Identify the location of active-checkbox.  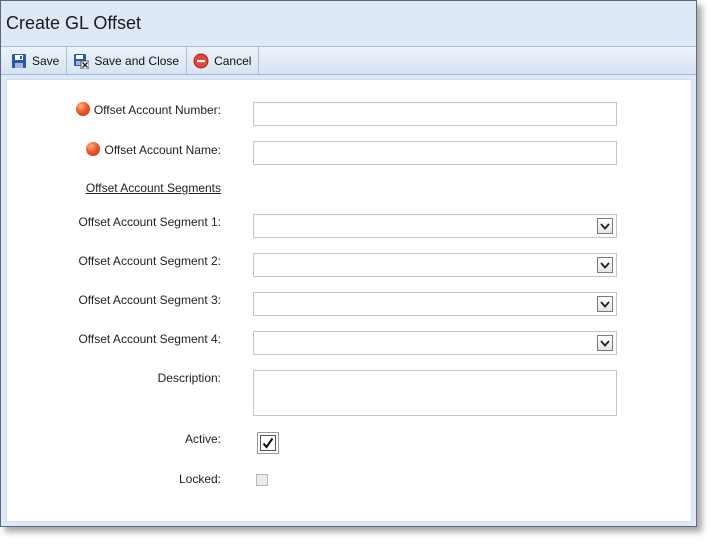
(268, 443).